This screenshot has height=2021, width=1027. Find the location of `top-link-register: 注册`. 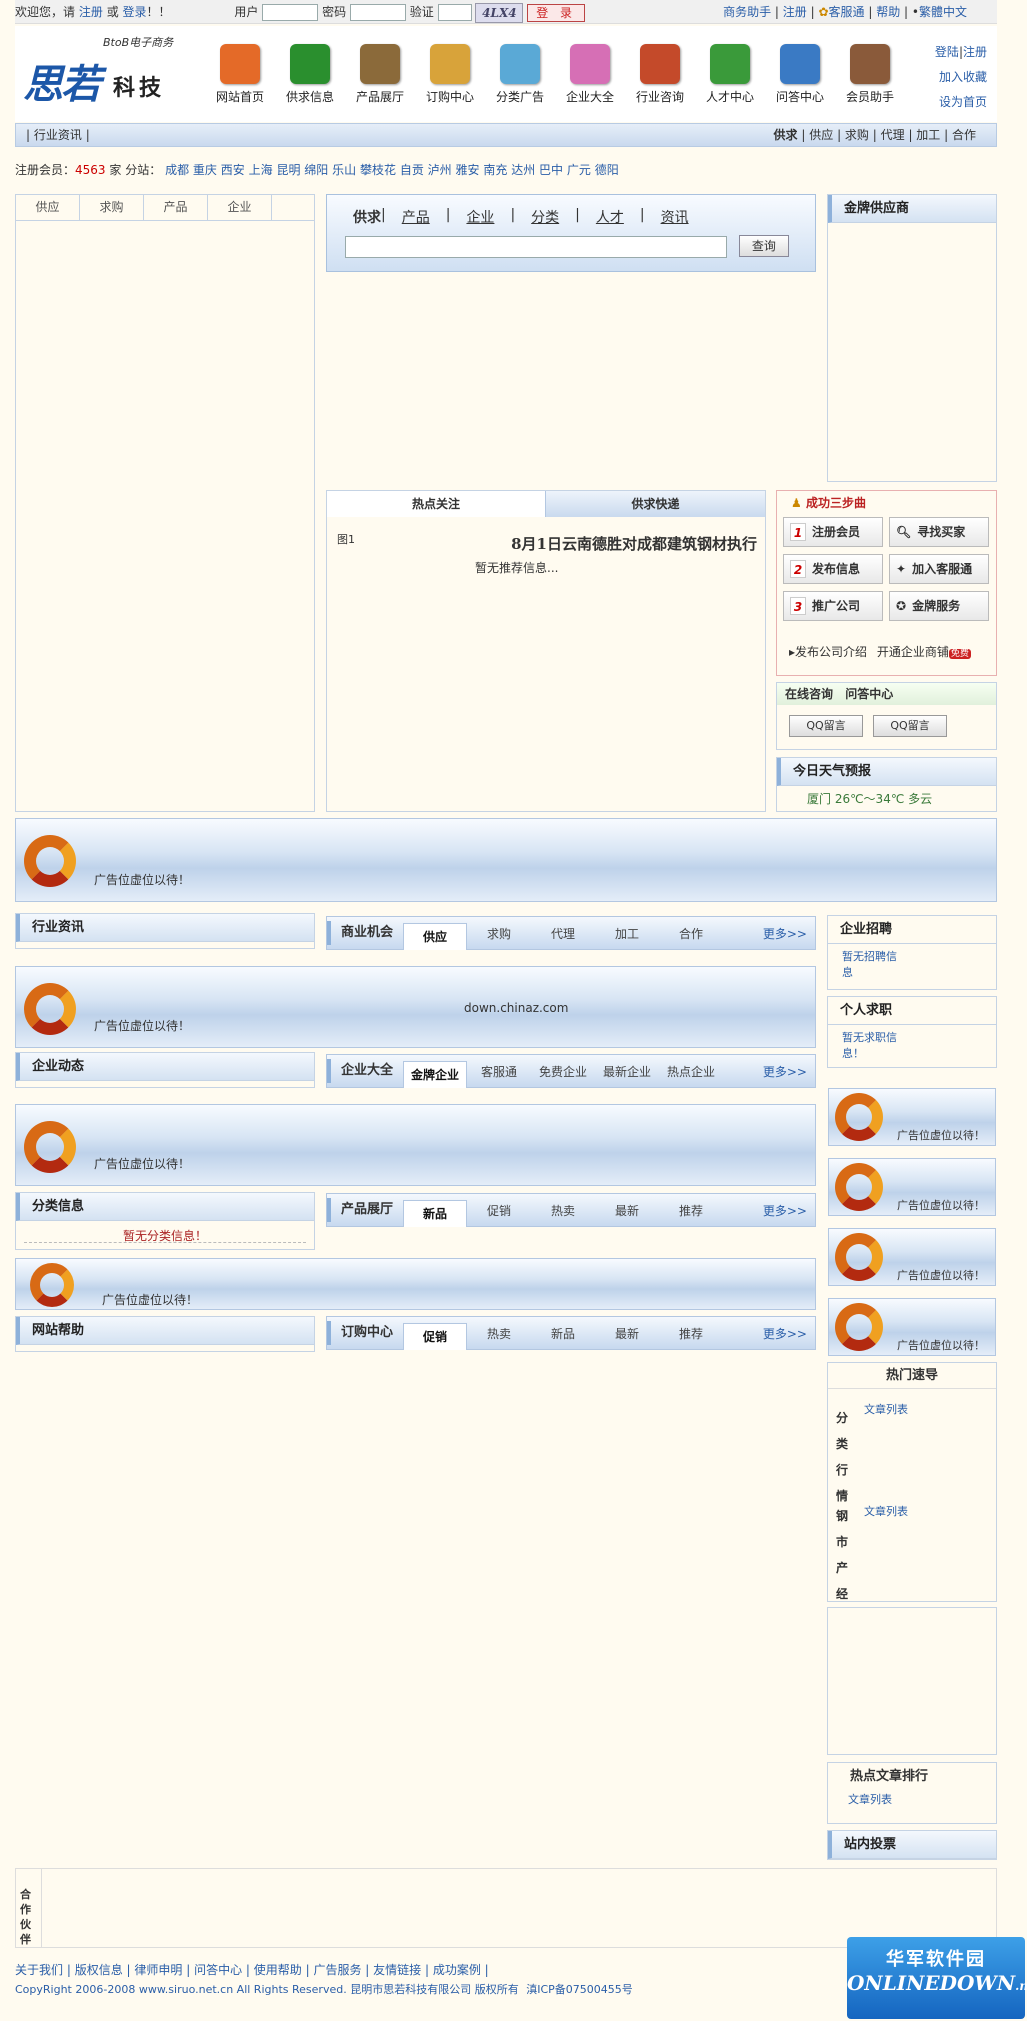

top-link-register: 注册 is located at coordinates (795, 12).